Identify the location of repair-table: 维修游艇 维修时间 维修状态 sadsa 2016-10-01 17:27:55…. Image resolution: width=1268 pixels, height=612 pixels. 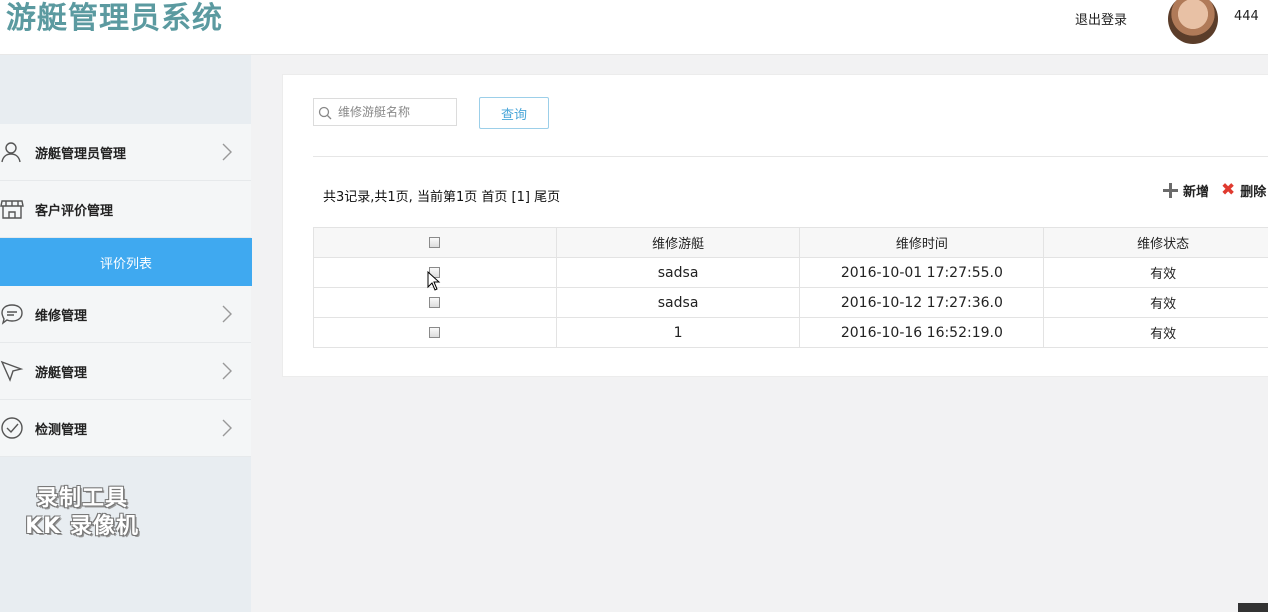
(790, 287).